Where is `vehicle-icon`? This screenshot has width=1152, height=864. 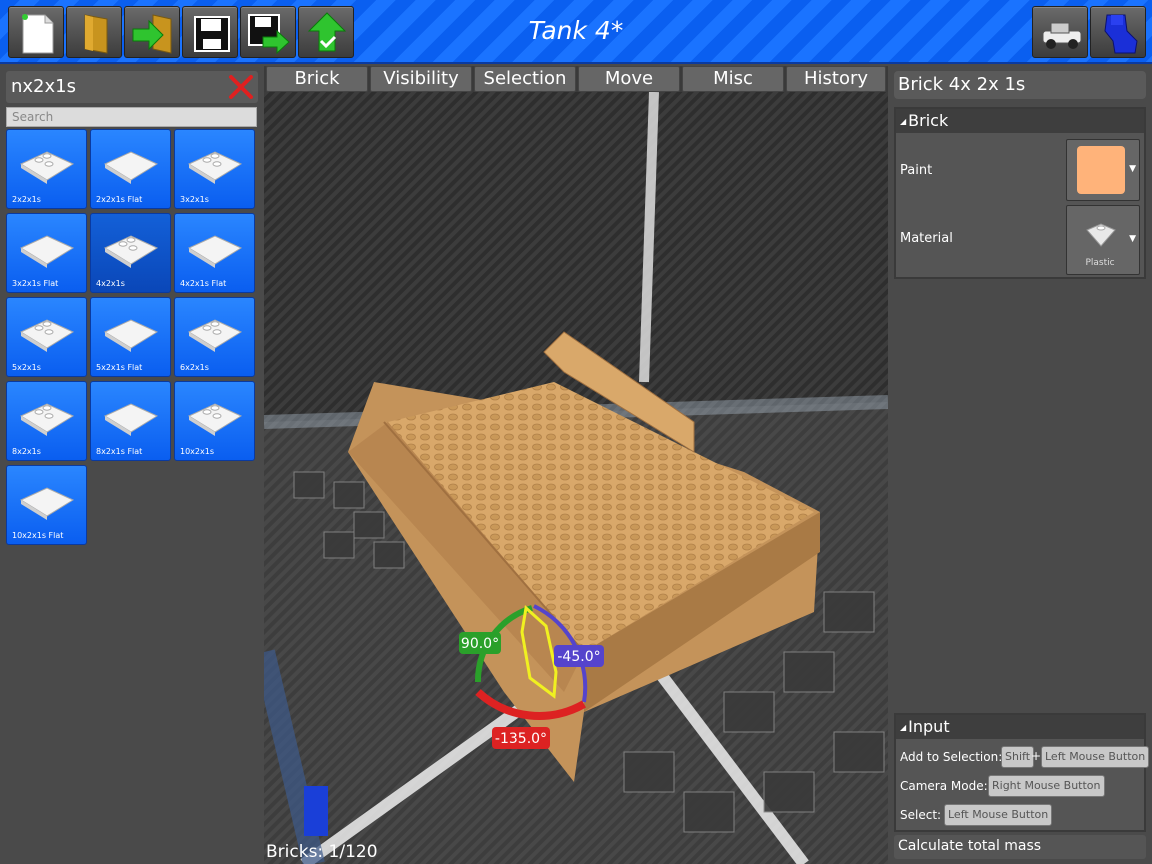 vehicle-icon is located at coordinates (1062, 35).